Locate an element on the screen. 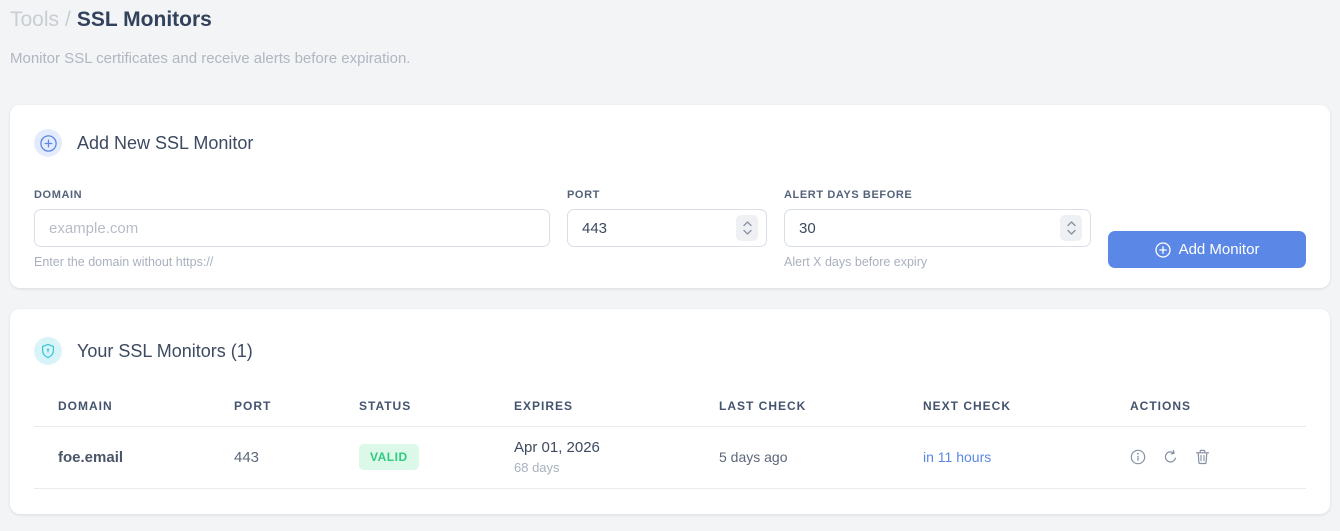  breadcrumb: Tools / SSL Monitors is located at coordinates (670, 16).